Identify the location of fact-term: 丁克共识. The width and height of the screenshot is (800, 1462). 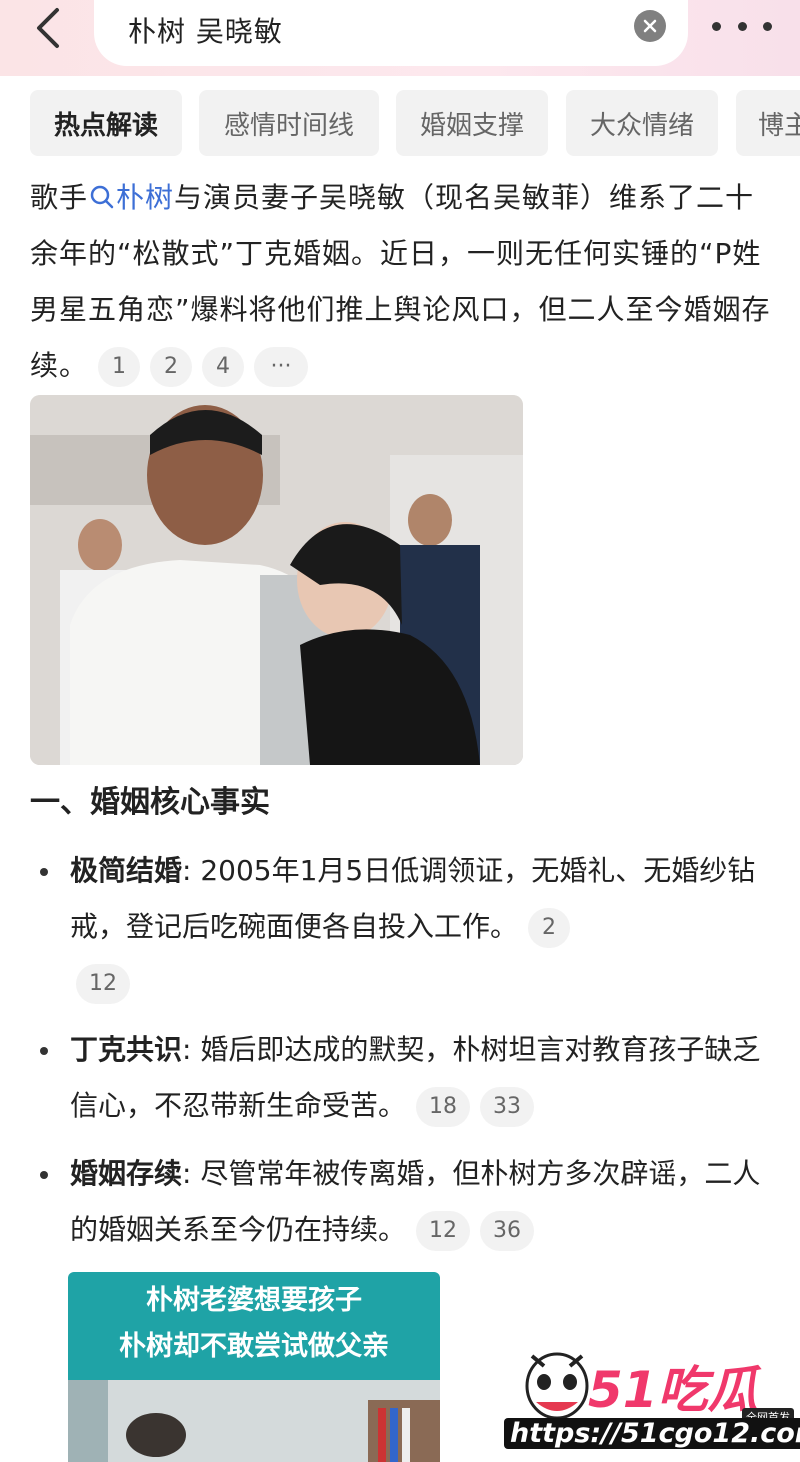
(126, 1049).